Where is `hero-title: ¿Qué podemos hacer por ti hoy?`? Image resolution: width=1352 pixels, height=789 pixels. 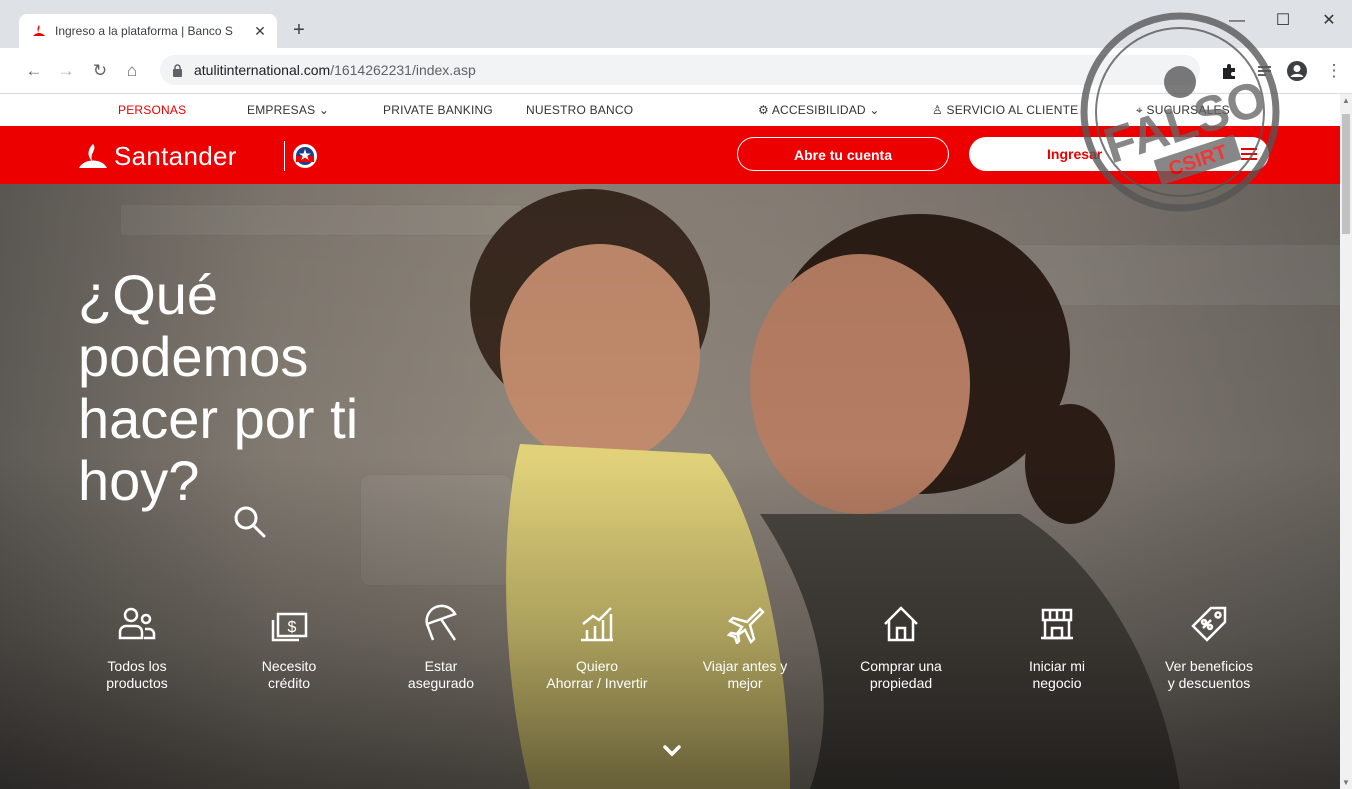 hero-title: ¿Qué podemos hacer por ti hoy? is located at coordinates (218, 387).